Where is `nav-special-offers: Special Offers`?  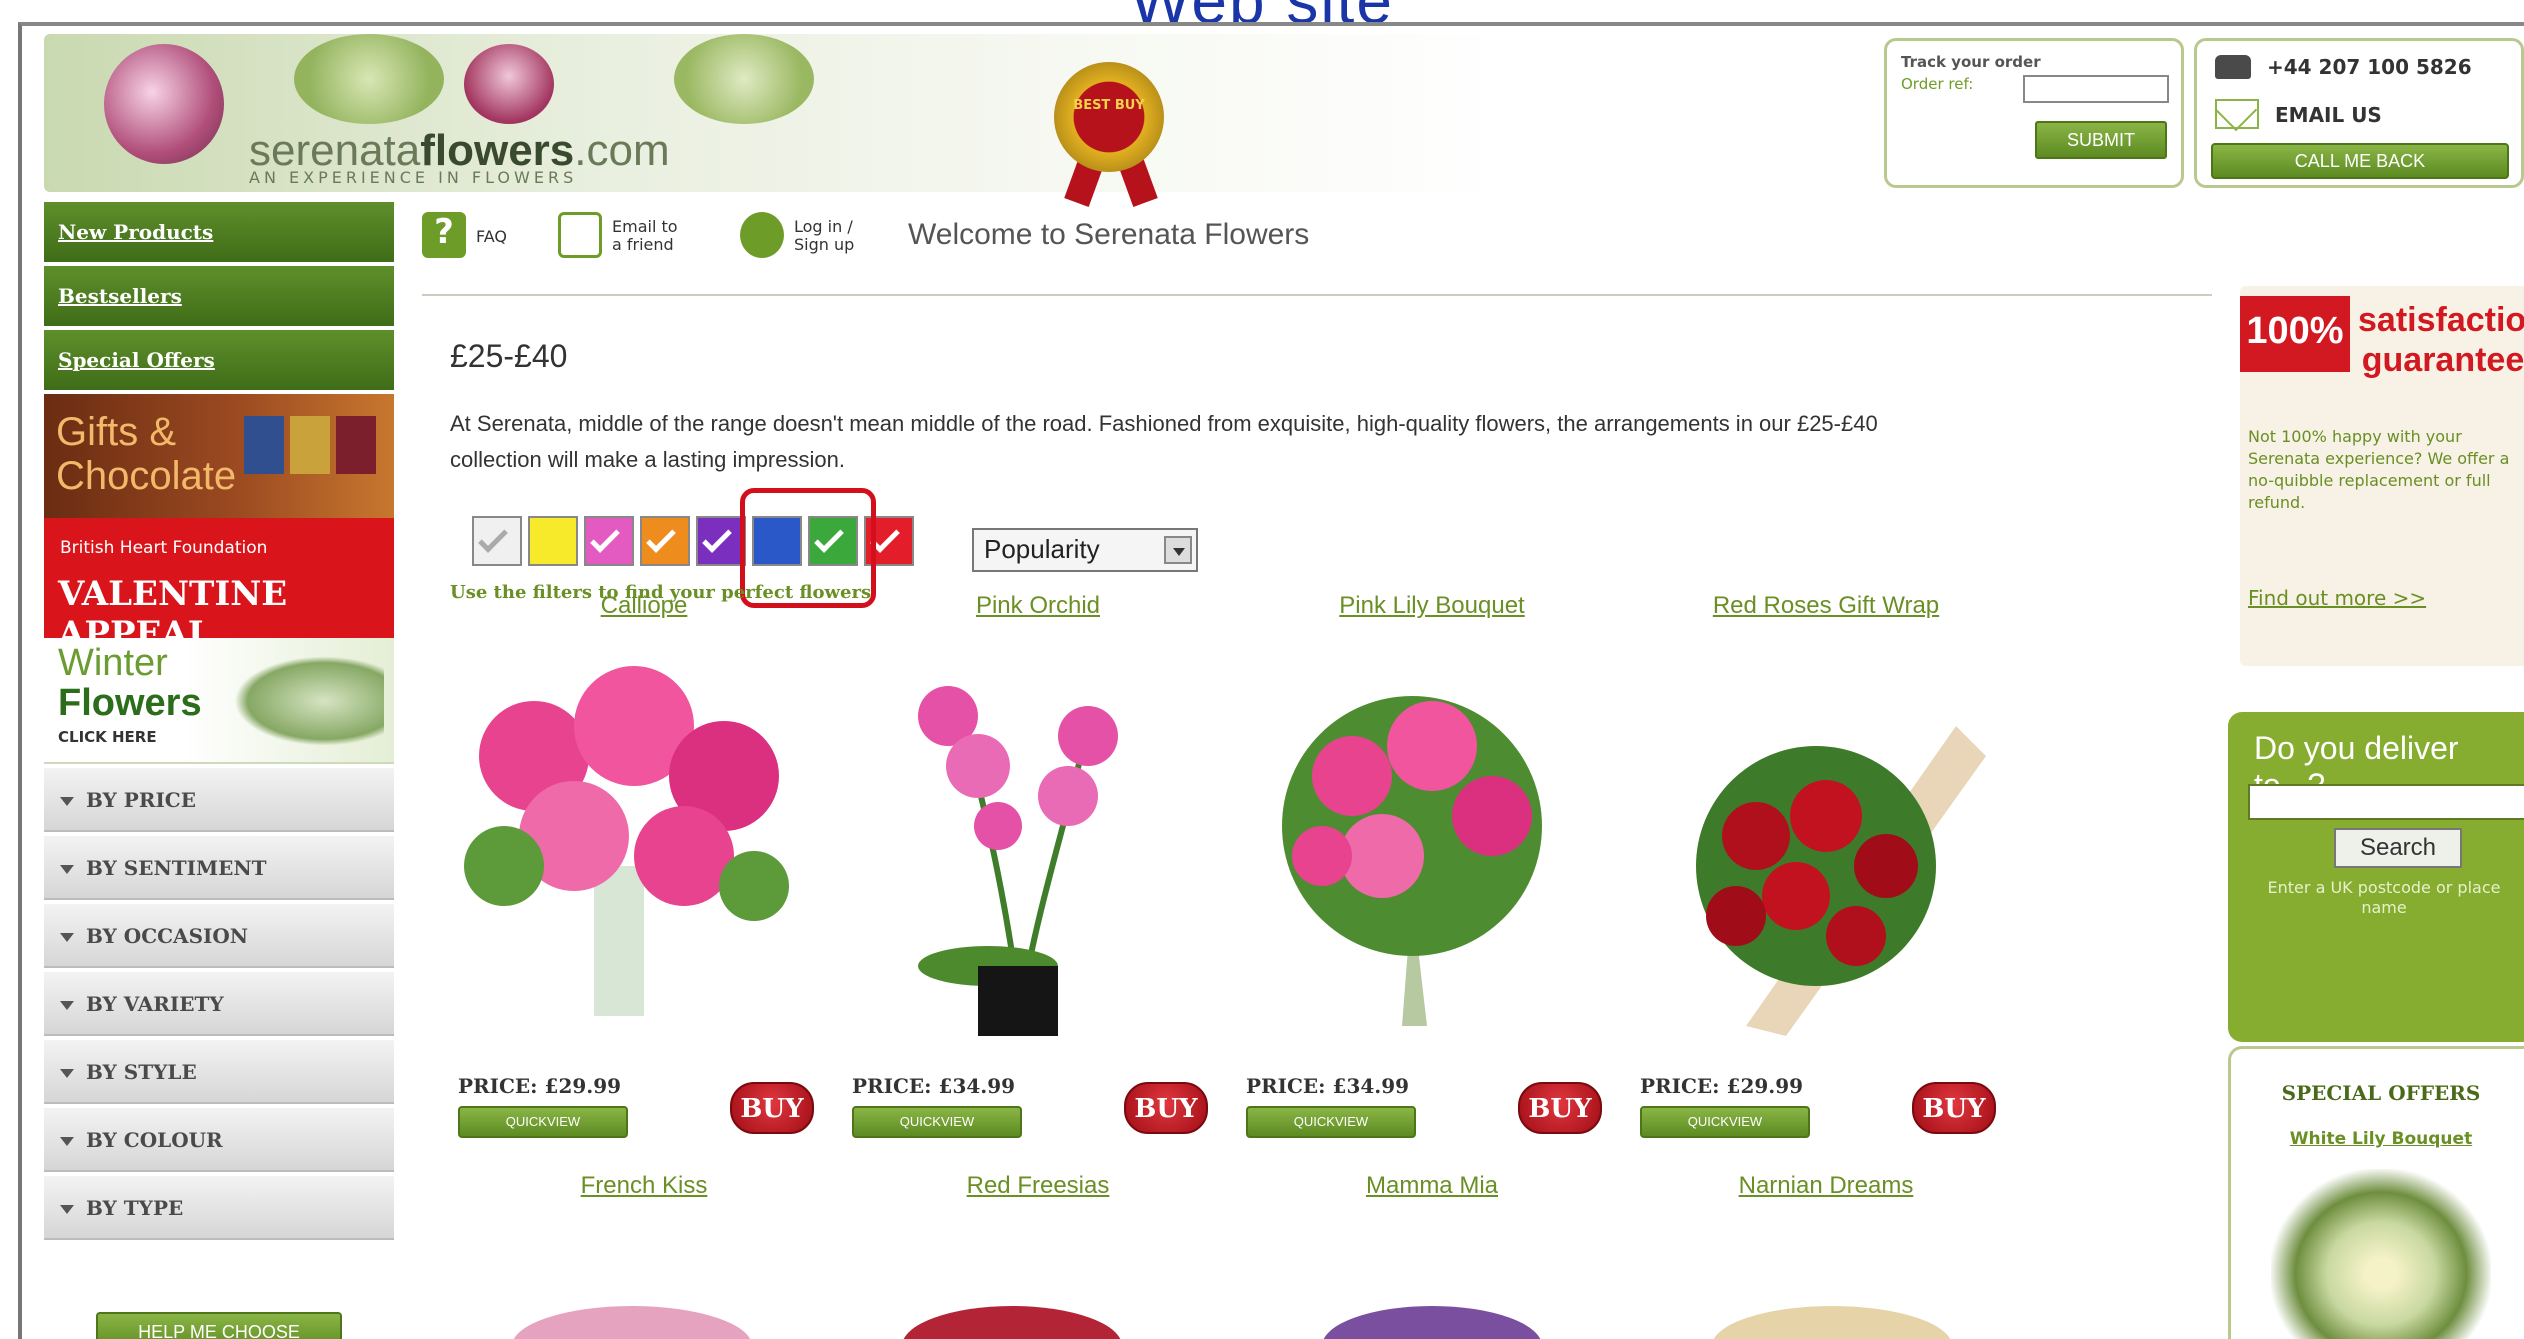
nav-special-offers: Special Offers is located at coordinates (219, 360).